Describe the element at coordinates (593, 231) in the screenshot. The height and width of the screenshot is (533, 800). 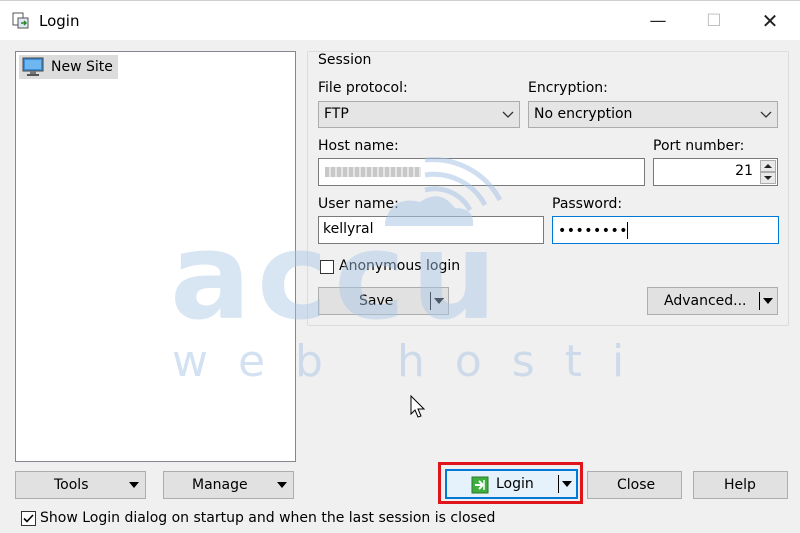
I see `password-value: ••••••••` at that location.